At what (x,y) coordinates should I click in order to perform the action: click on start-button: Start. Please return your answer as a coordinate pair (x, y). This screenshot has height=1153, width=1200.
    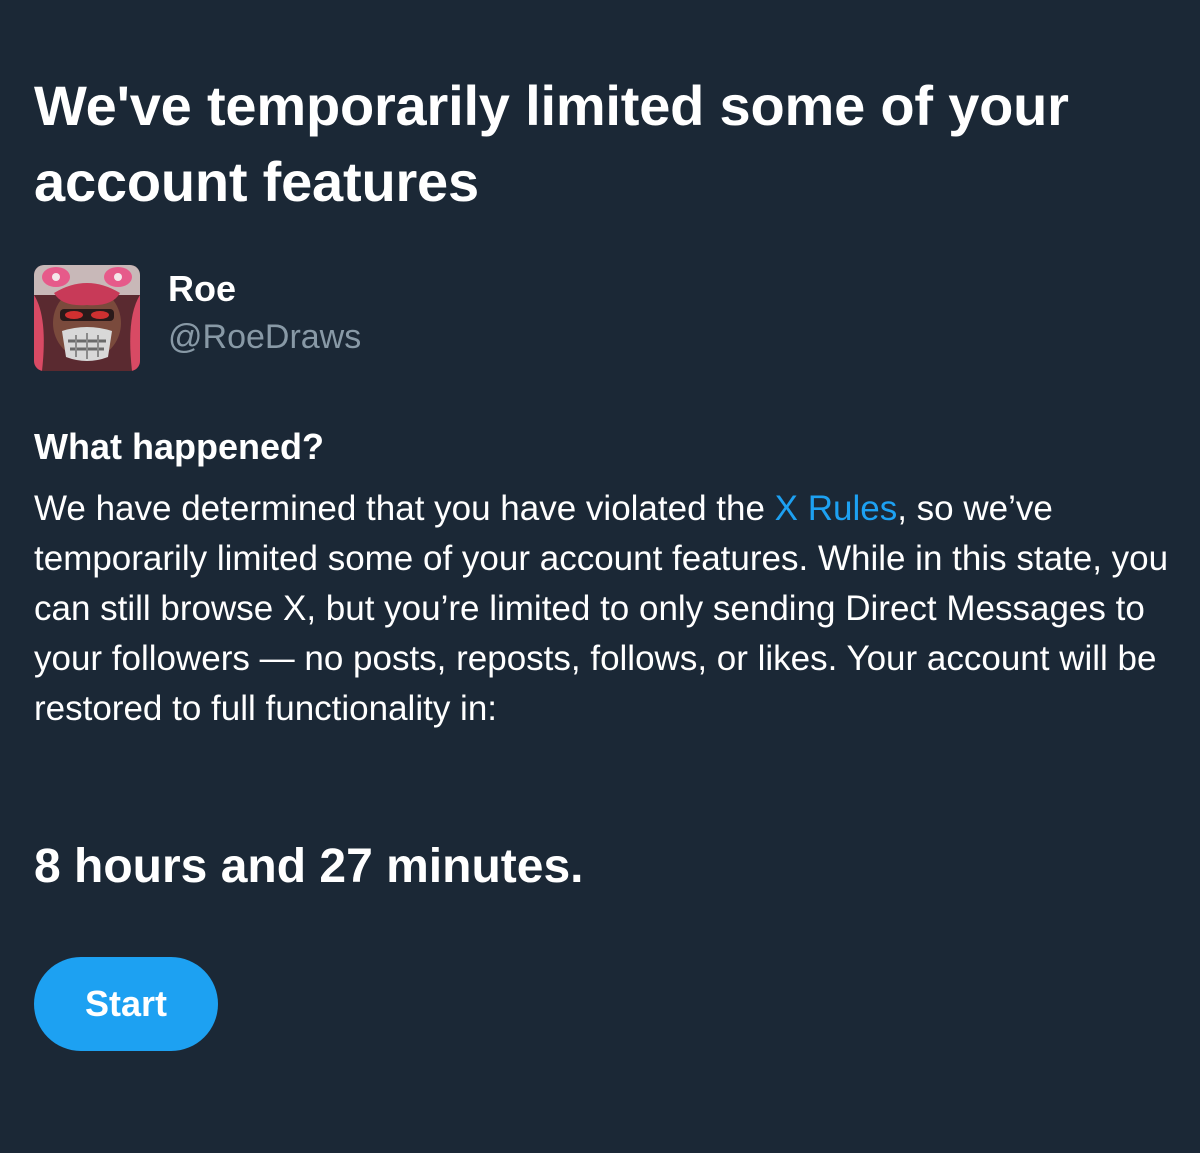
    Looking at the image, I should click on (126, 1004).